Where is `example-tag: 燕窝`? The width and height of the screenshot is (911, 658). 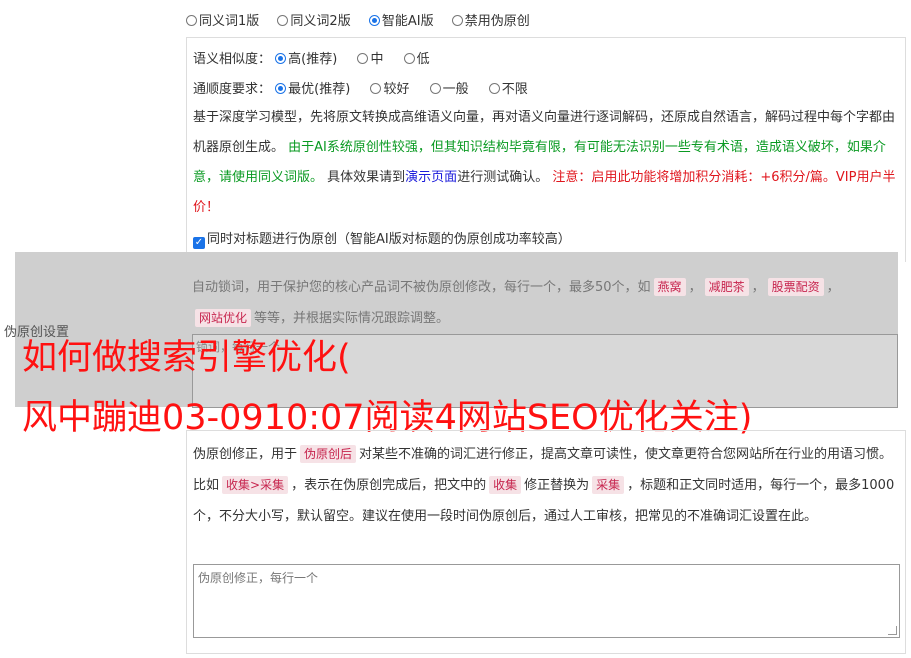
example-tag: 燕窝 is located at coordinates (669, 287).